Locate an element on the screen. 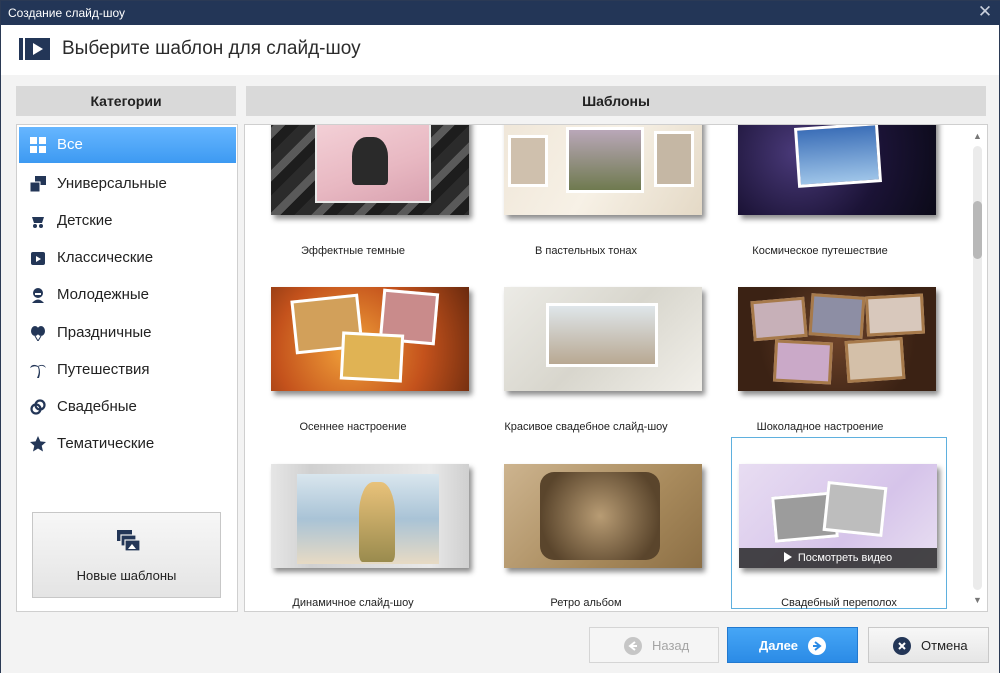 This screenshot has height=673, width=1000. template-card-chocolate: Шоколадное настроение is located at coordinates (824, 359).